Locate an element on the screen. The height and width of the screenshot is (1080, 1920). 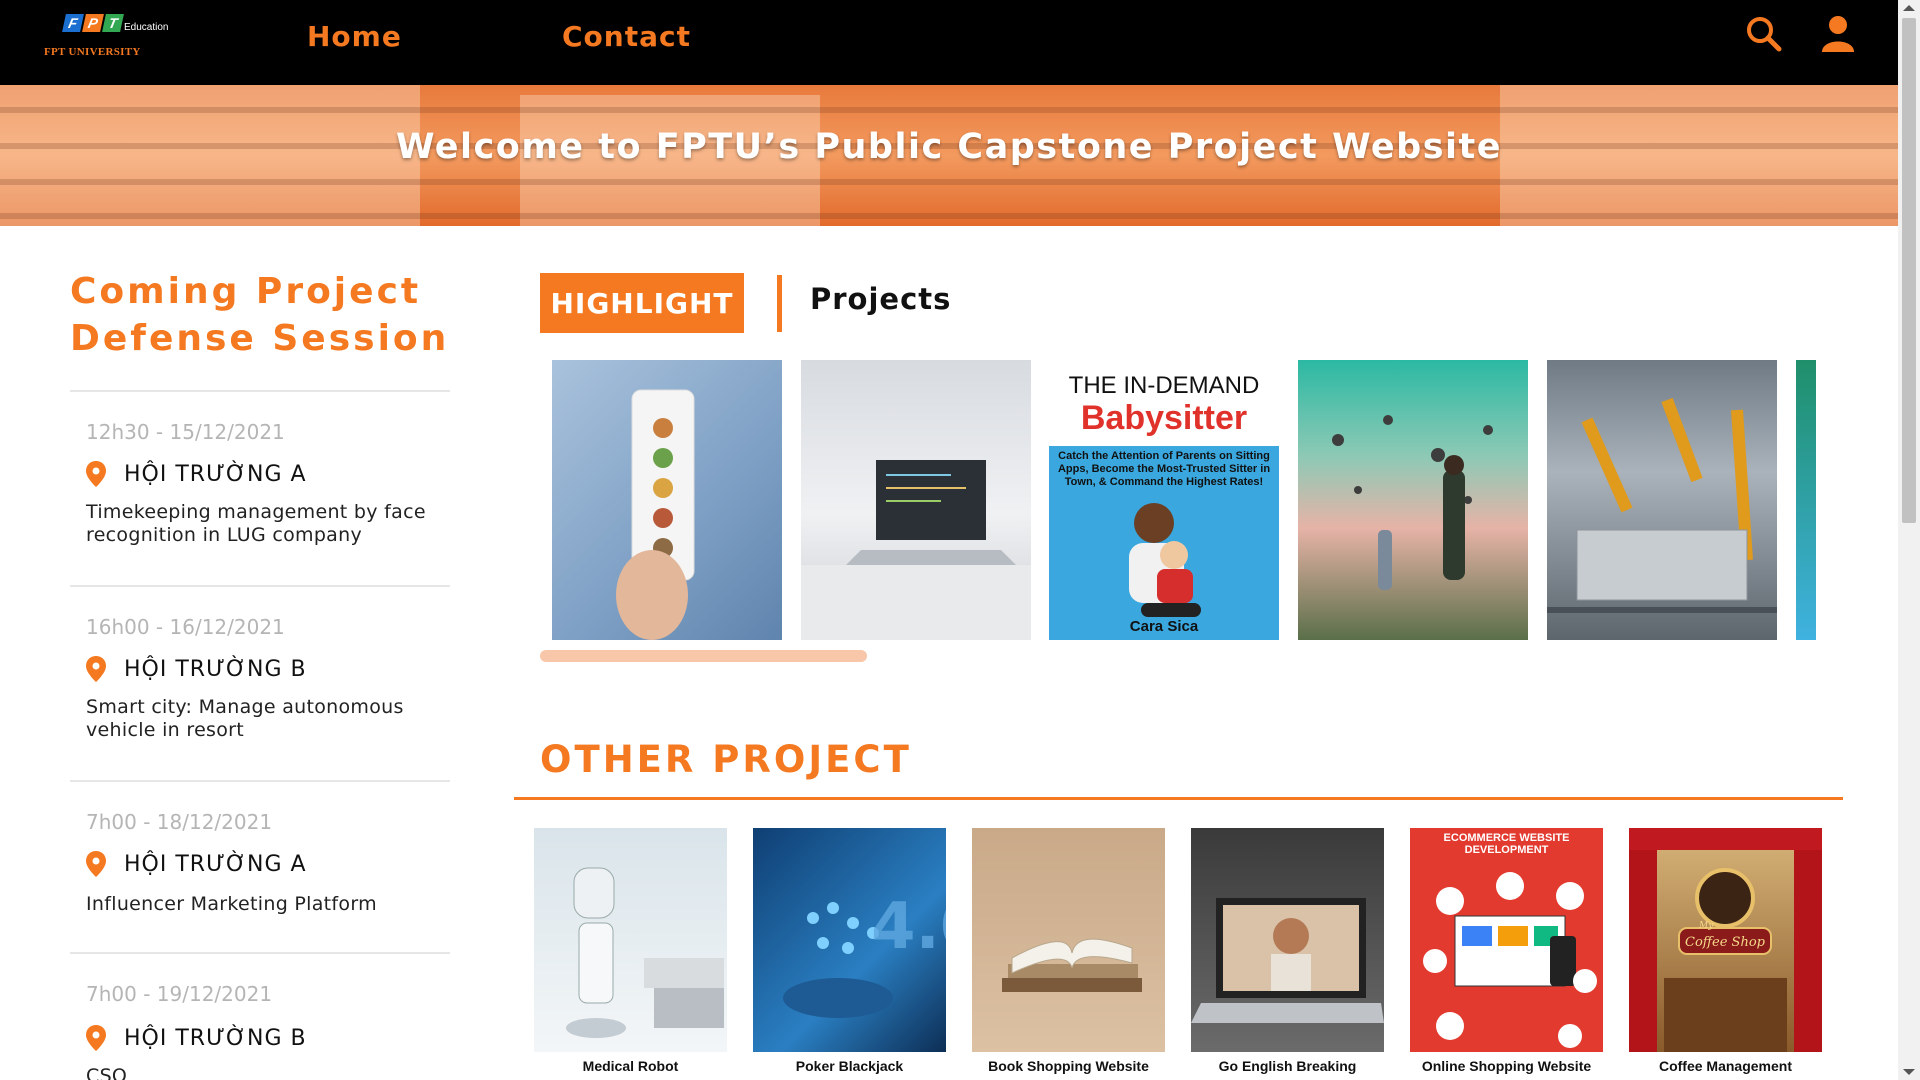
project-card: Medical Robot is located at coordinates (630, 951).